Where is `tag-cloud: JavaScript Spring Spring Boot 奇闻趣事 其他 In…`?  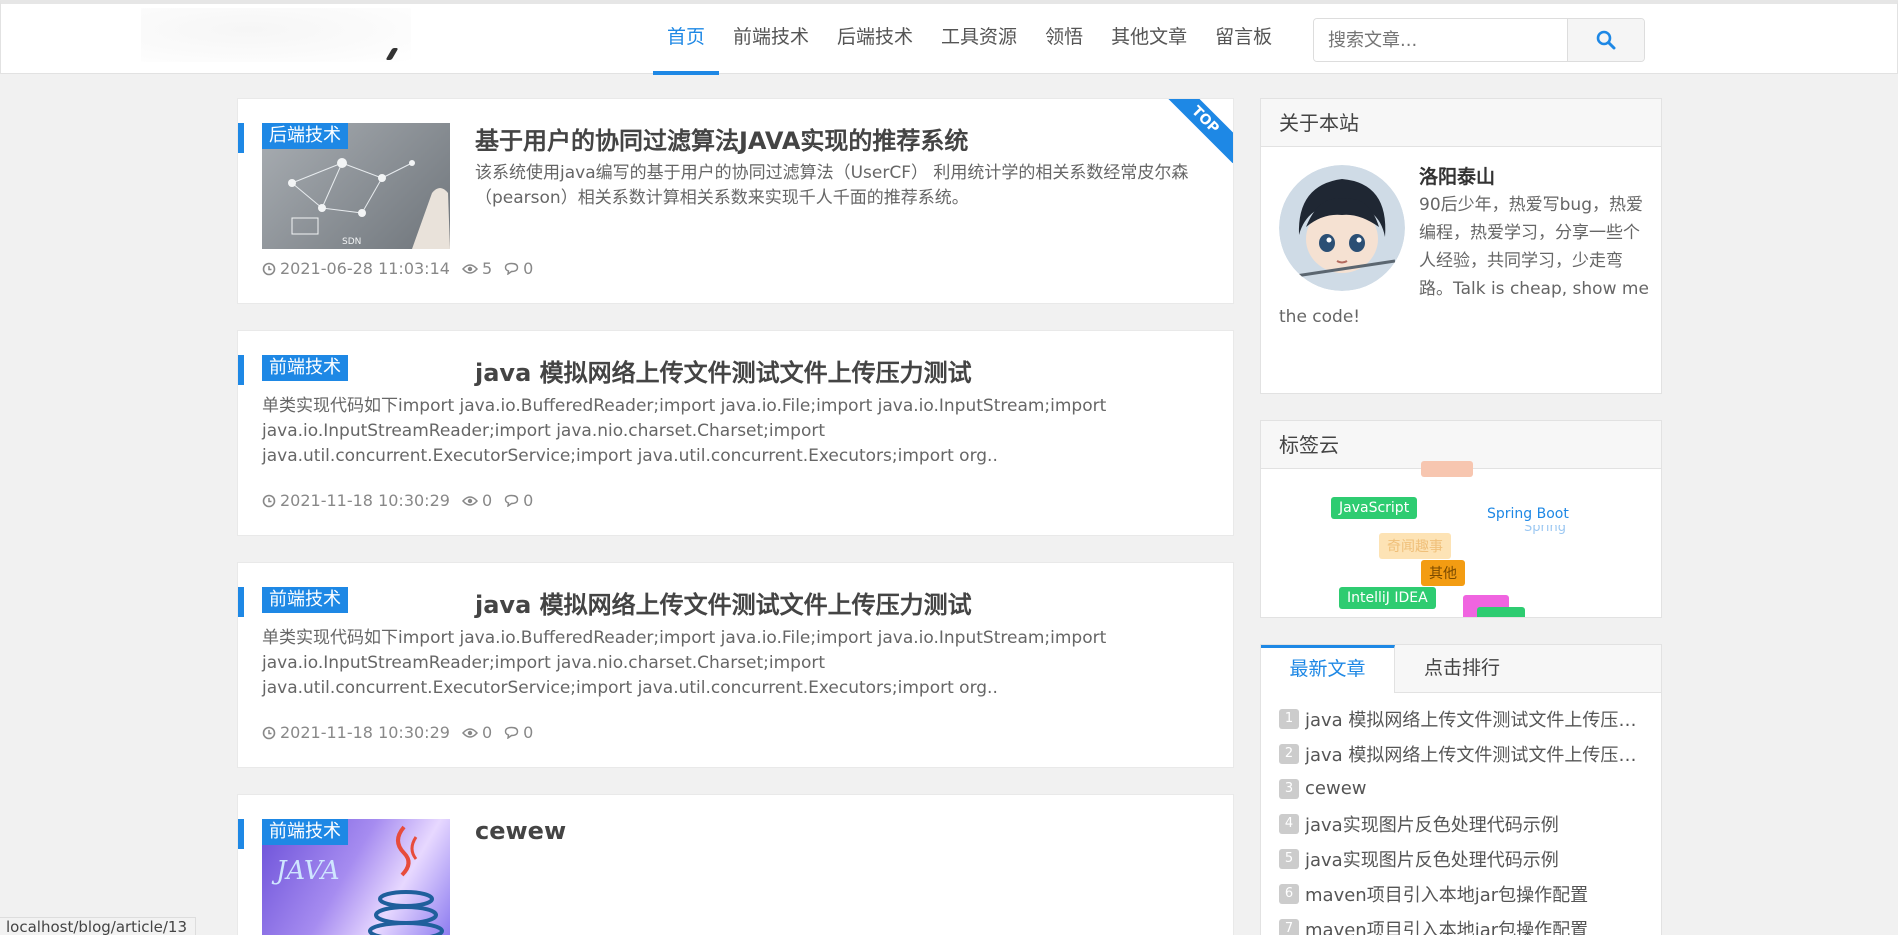
tag-cloud: JavaScript Spring Spring Boot 奇闻趣事 其他 In… is located at coordinates (1461, 539).